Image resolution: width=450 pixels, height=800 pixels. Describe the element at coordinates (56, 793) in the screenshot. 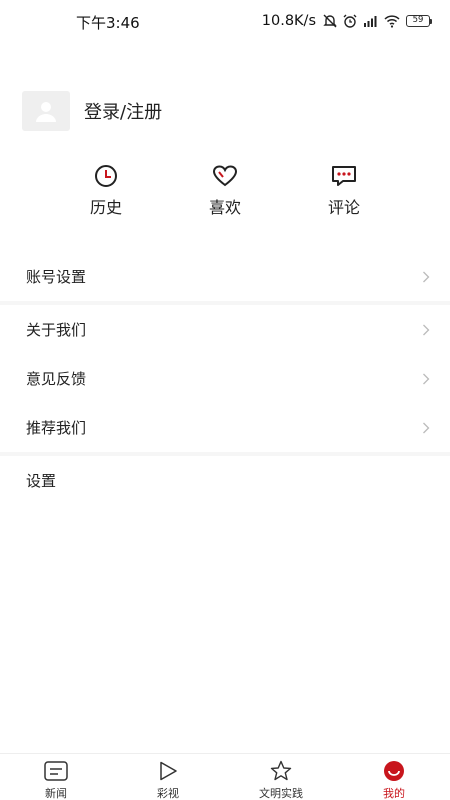

I see `tab-label: 新闻` at that location.